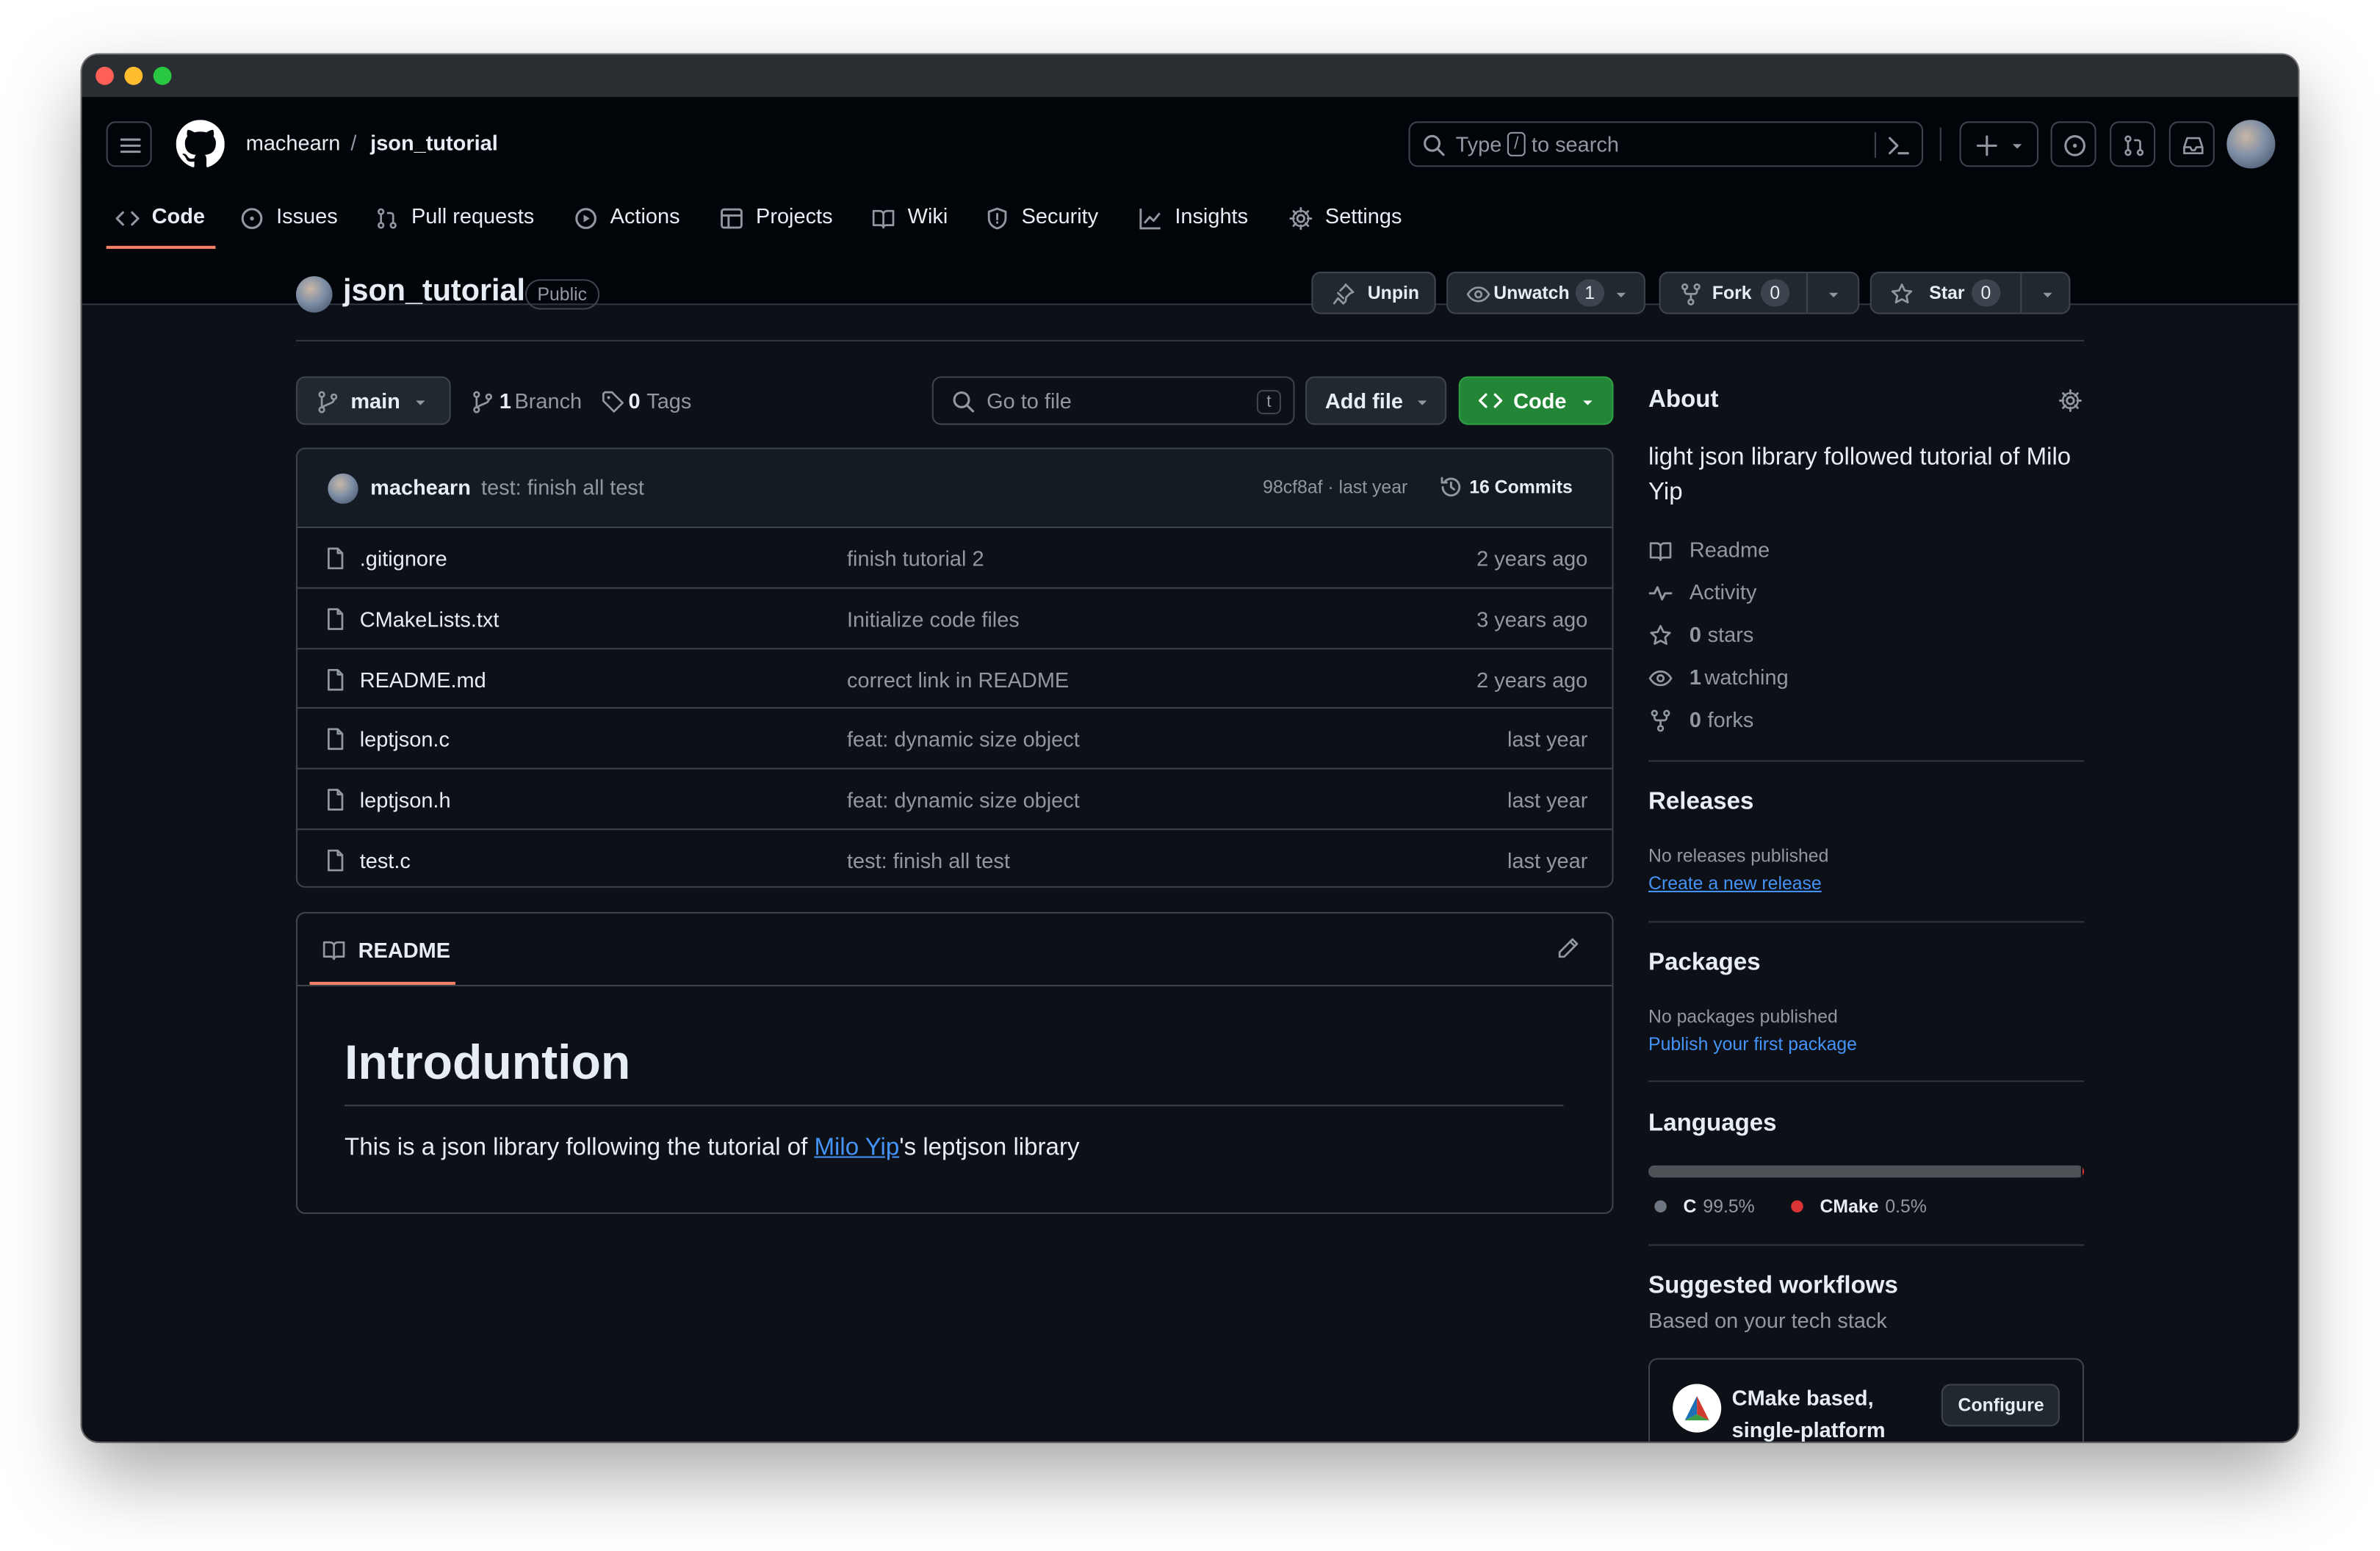 The height and width of the screenshot is (1551, 2380). What do you see at coordinates (1536, 400) in the screenshot?
I see `code-button: Code` at bounding box center [1536, 400].